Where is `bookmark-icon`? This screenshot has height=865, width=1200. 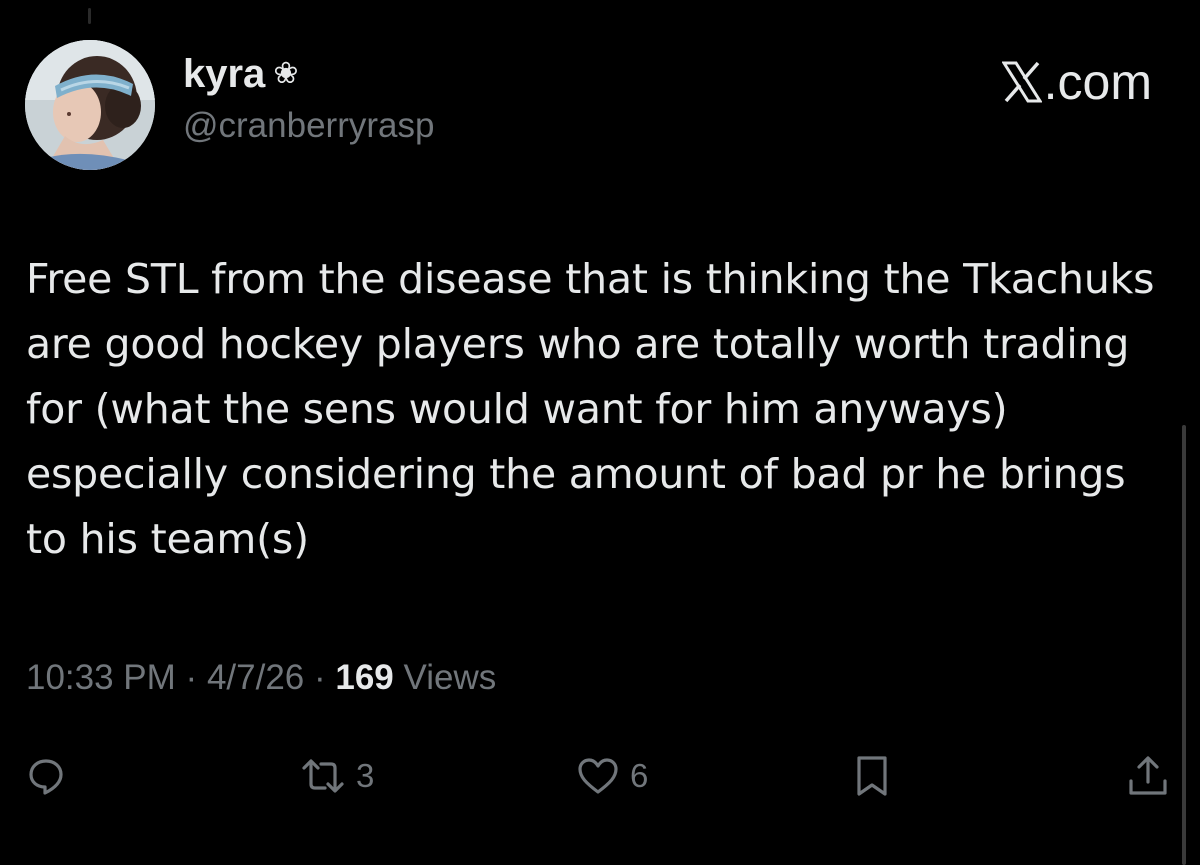
bookmark-icon is located at coordinates (872, 776).